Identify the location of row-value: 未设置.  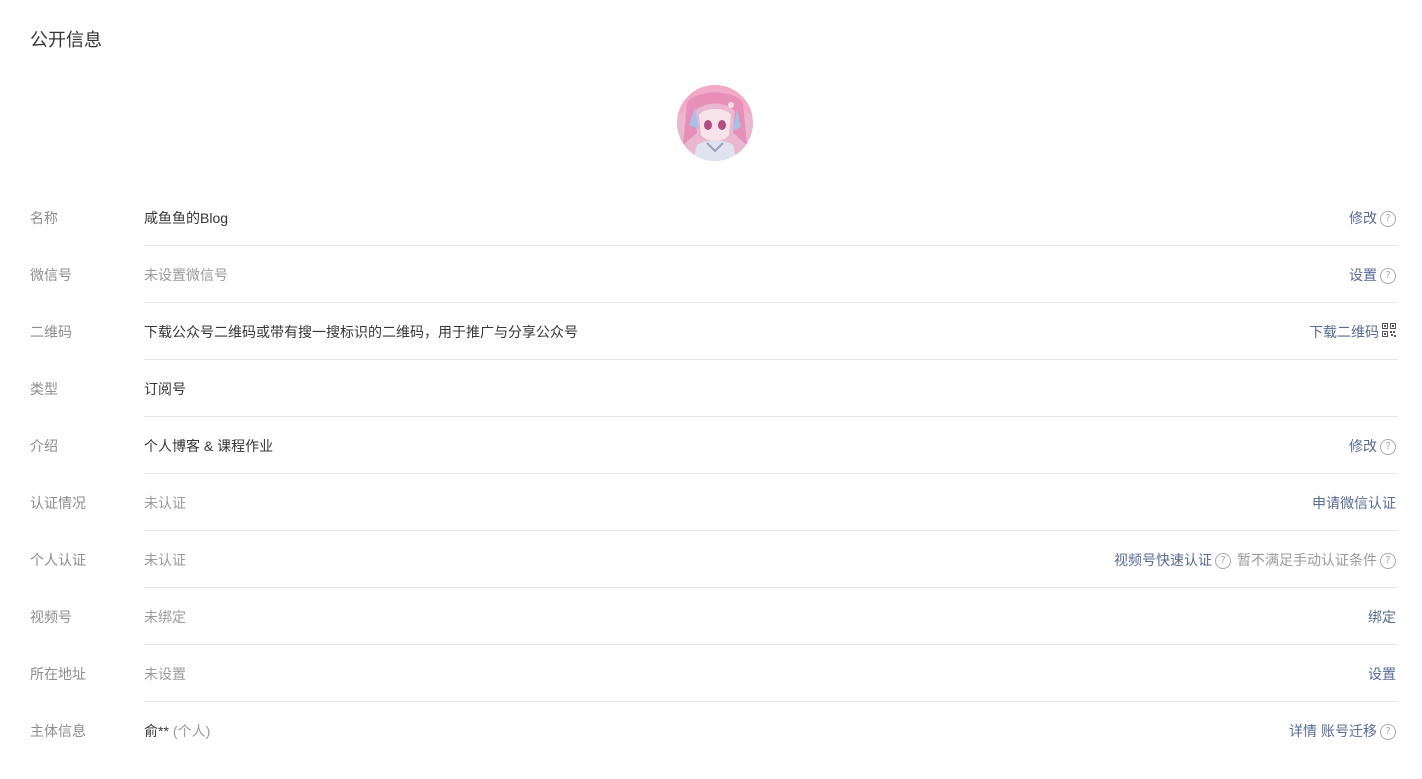
(165, 674).